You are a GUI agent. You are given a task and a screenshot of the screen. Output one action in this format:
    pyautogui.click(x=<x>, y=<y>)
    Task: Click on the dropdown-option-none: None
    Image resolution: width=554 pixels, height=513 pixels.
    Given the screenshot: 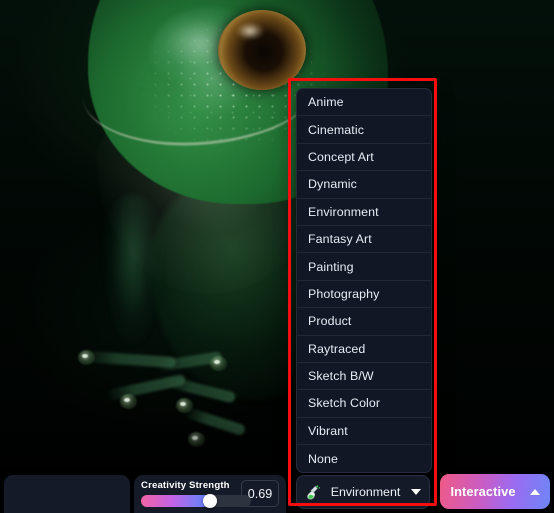 What is the action you would take?
    pyautogui.click(x=364, y=458)
    